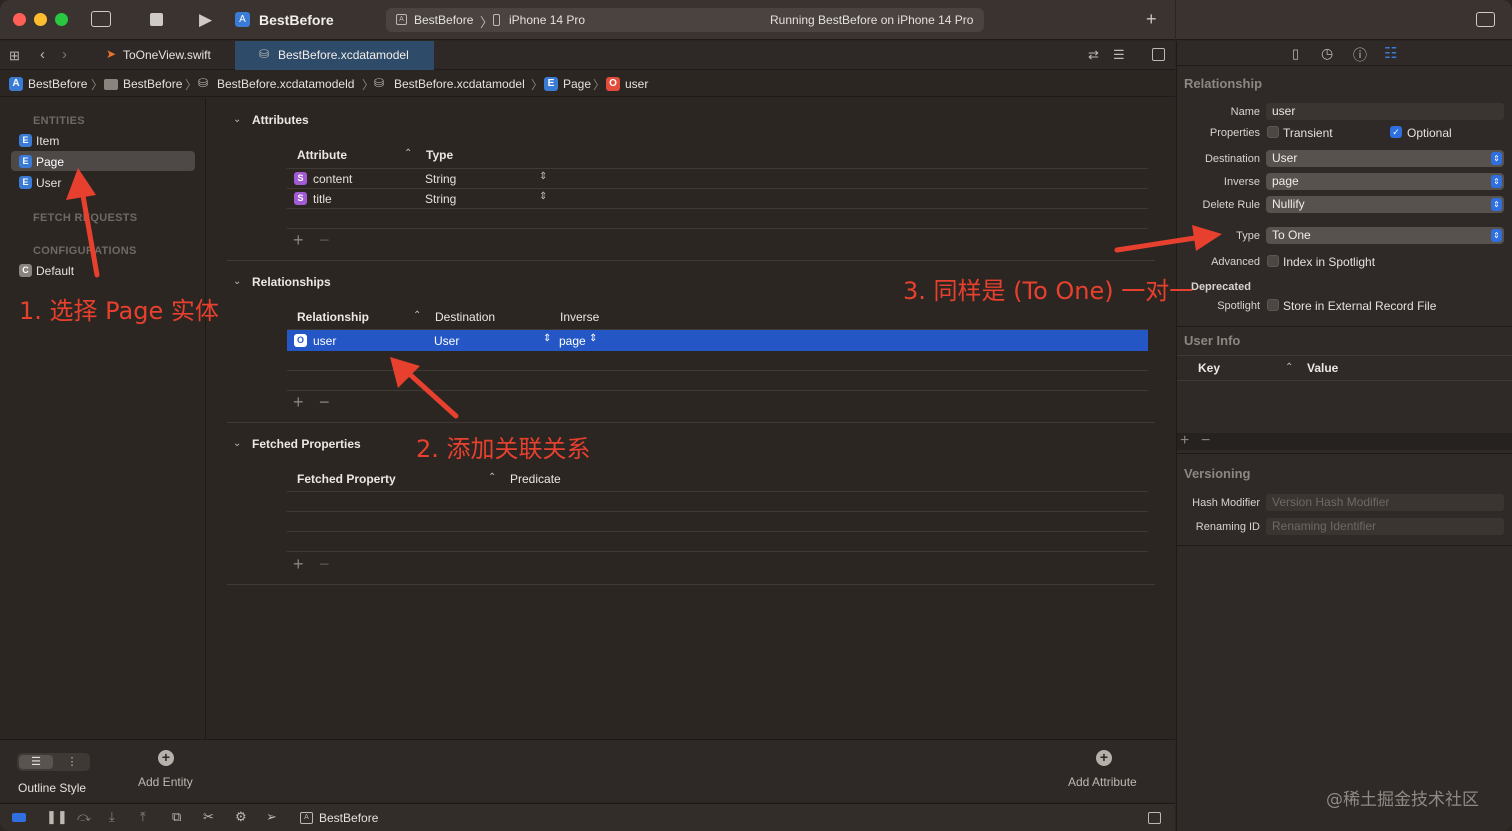 The width and height of the screenshot is (1512, 831). What do you see at coordinates (1048, 291) in the screenshot?
I see `annotation-step-3: 3. 同样是 (To One) 一对一` at bounding box center [1048, 291].